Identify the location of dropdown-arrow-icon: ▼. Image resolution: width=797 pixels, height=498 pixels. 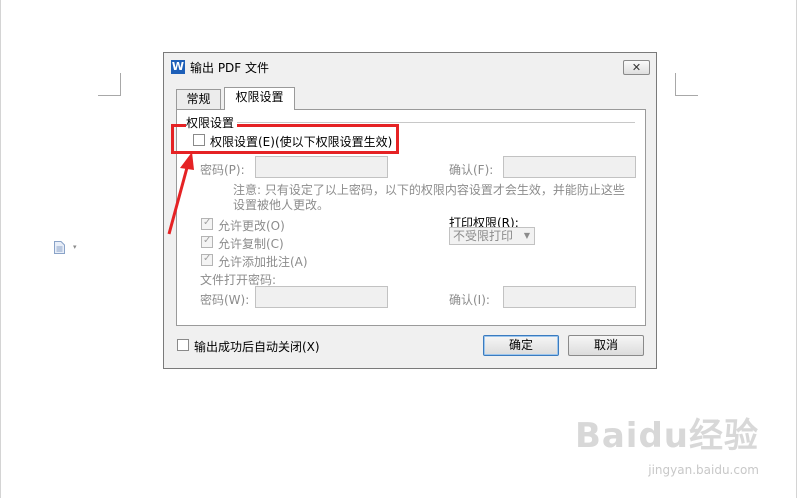
(526, 235).